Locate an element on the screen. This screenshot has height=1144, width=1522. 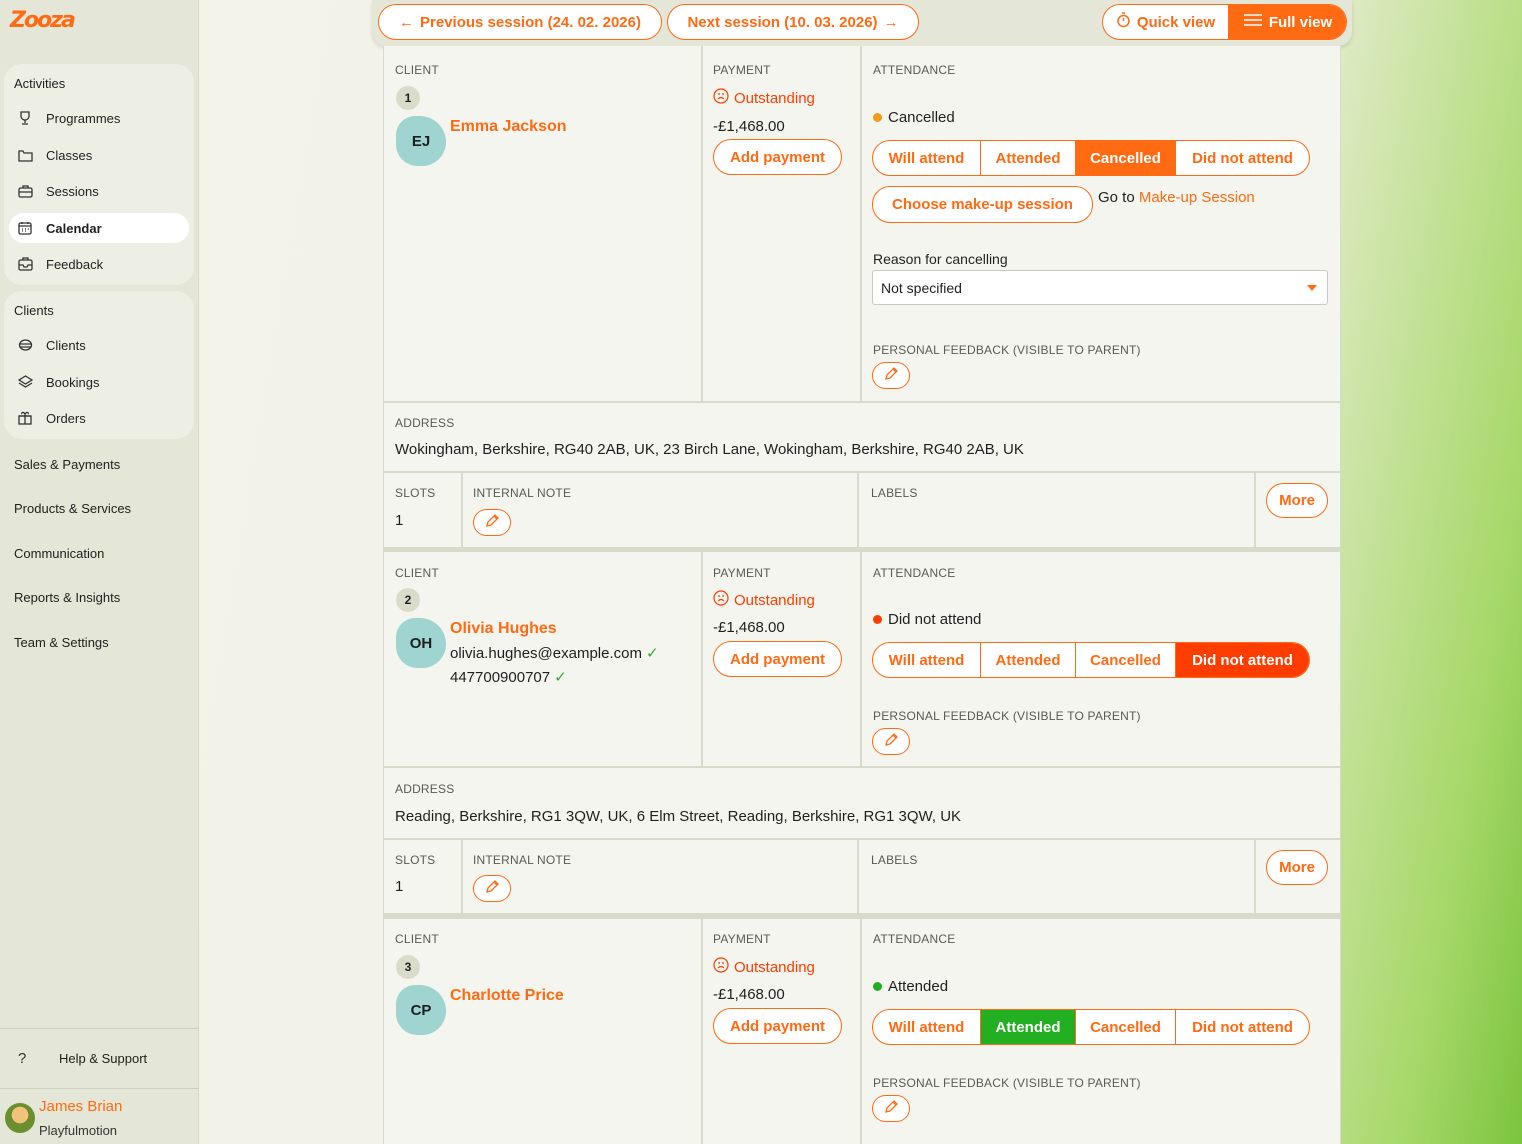
help-label: Help & Support is located at coordinates (103, 1058).